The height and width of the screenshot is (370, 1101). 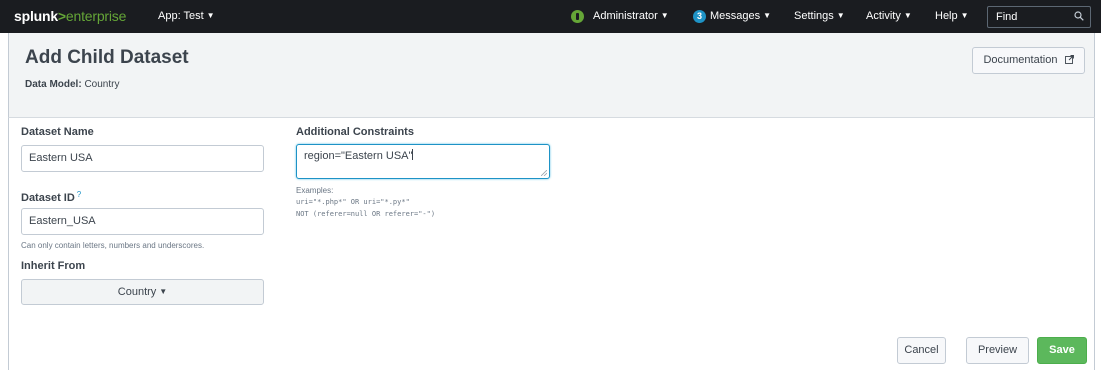 What do you see at coordinates (107, 57) in the screenshot?
I see `page-title: Add Child Dataset` at bounding box center [107, 57].